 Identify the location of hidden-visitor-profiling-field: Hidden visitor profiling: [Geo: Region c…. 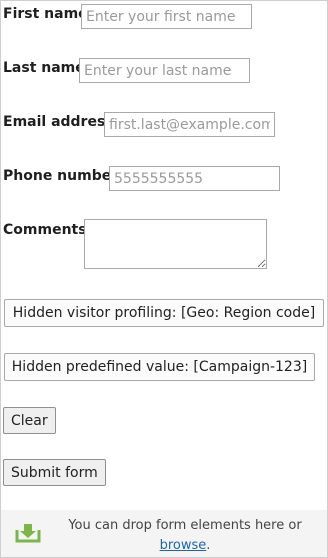
(164, 313).